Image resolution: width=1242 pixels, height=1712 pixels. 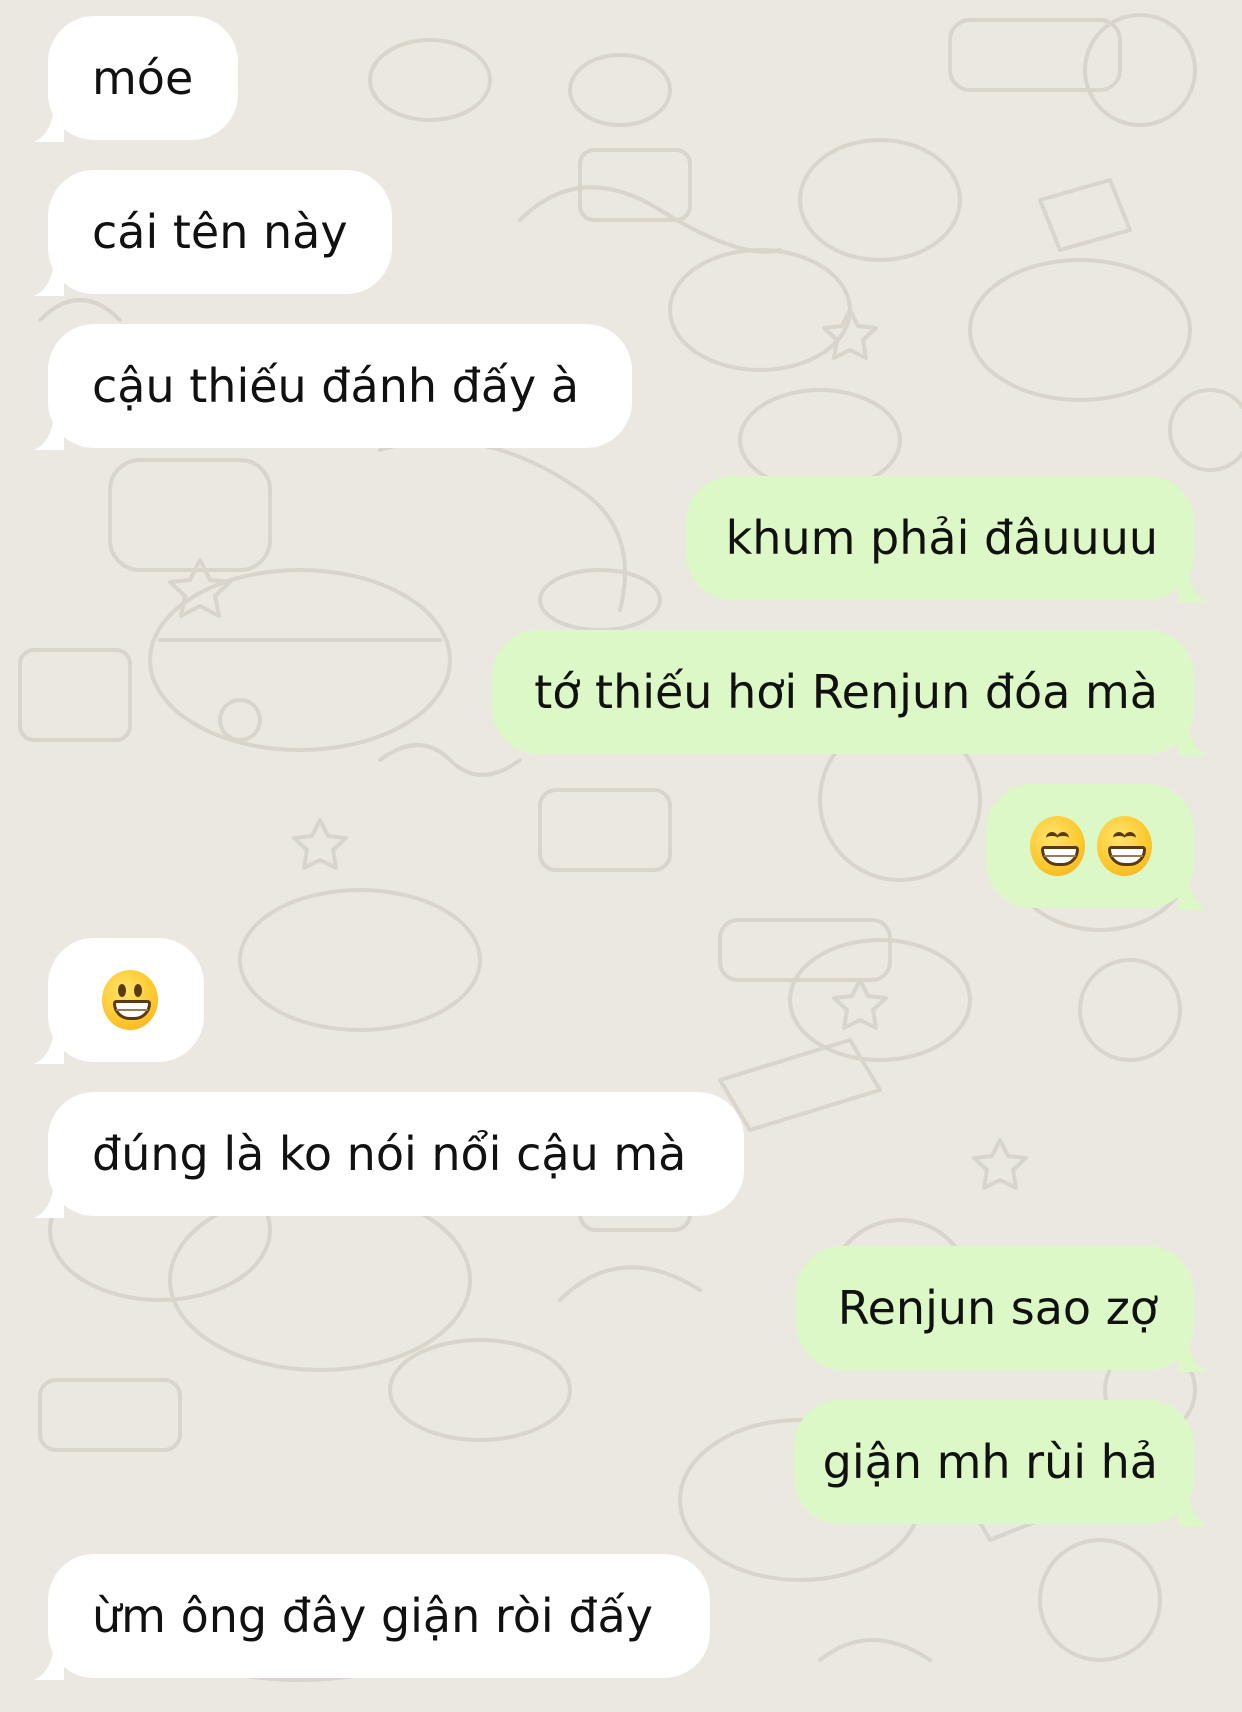 I want to click on outgoing-message-bubble: Renjun sao zợ, so click(x=1002, y=1309).